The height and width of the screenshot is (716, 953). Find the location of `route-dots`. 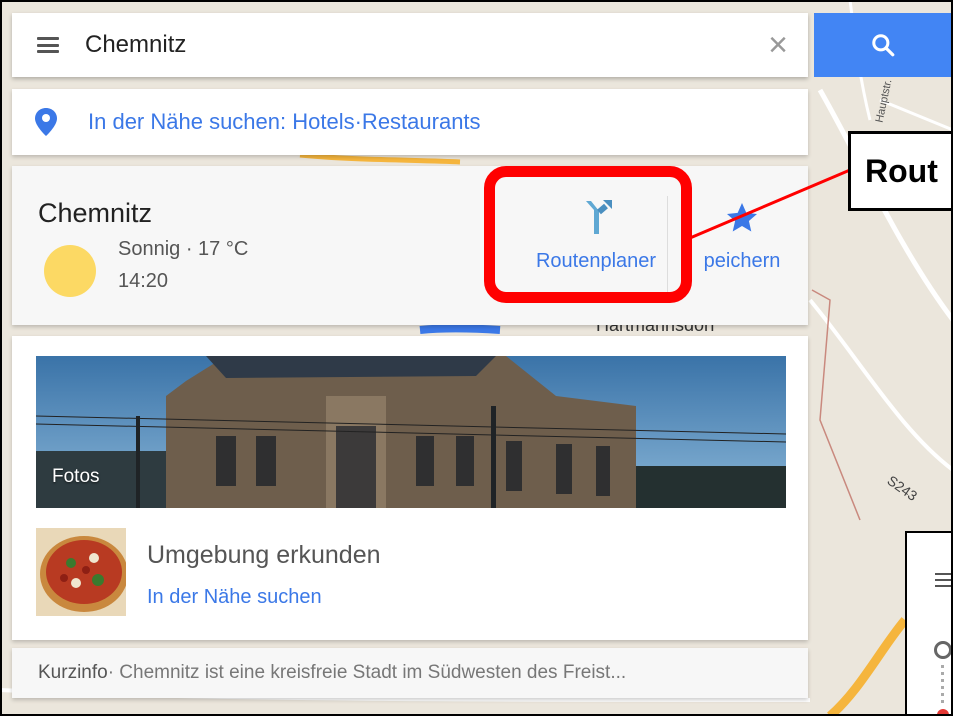

route-dots is located at coordinates (942, 685).